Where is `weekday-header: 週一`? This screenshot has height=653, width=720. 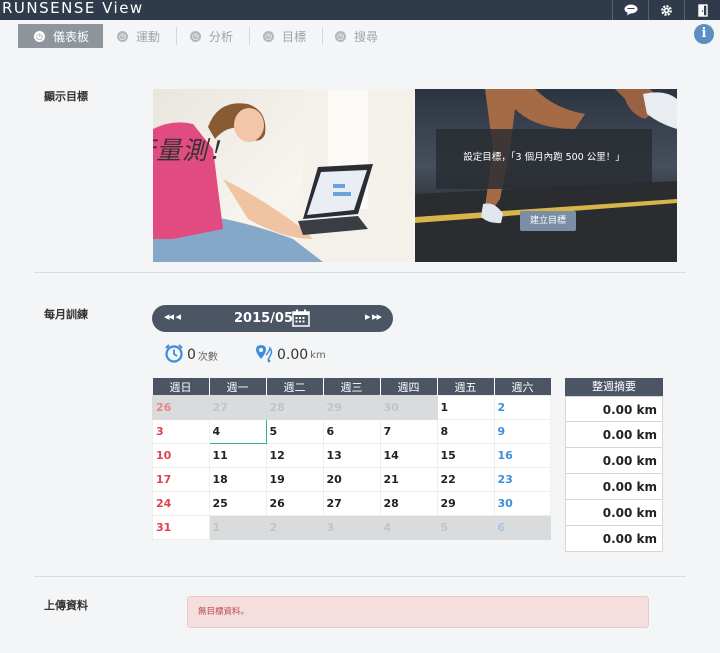
weekday-header: 週一 is located at coordinates (237, 387).